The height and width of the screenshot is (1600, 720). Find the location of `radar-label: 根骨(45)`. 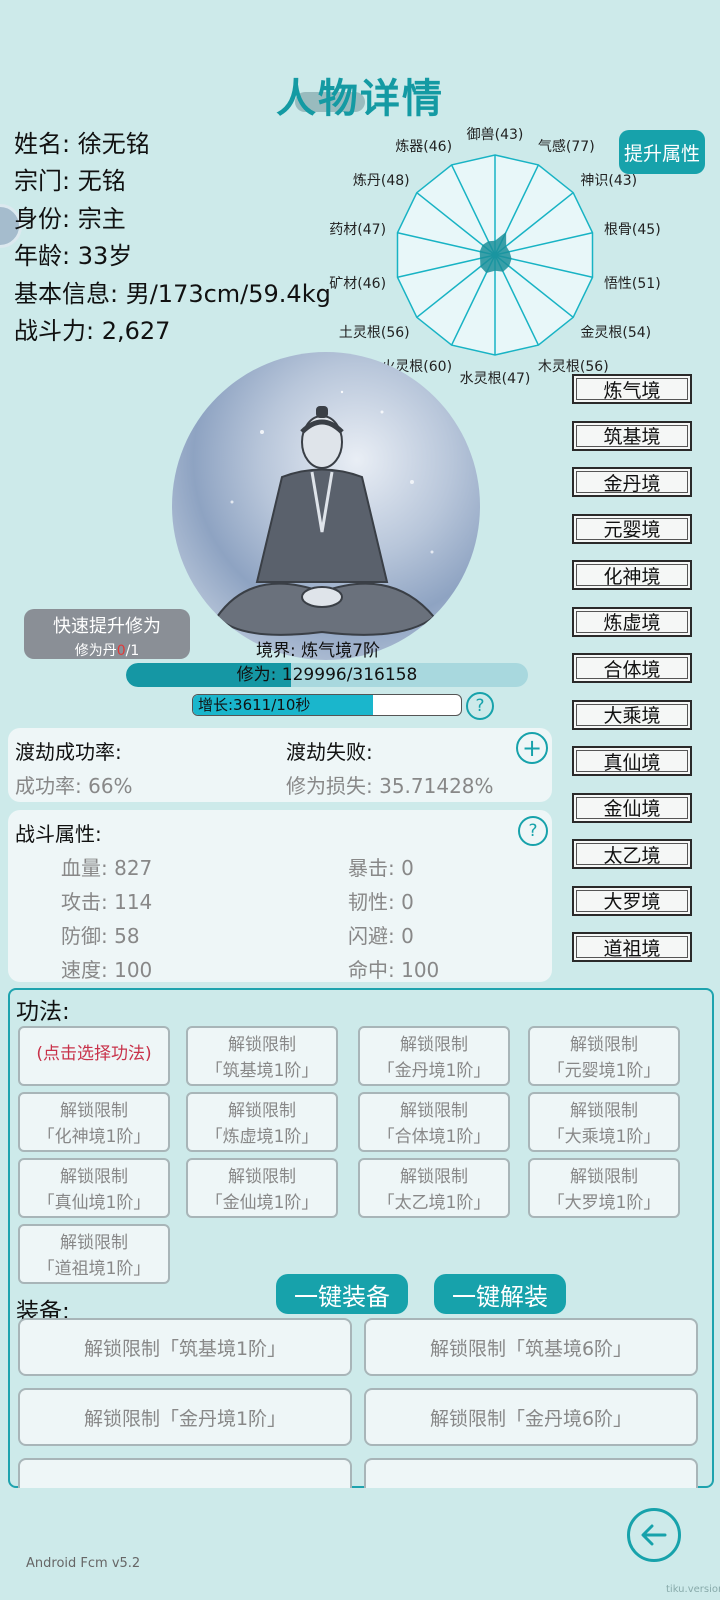

radar-label: 根骨(45) is located at coordinates (632, 229).